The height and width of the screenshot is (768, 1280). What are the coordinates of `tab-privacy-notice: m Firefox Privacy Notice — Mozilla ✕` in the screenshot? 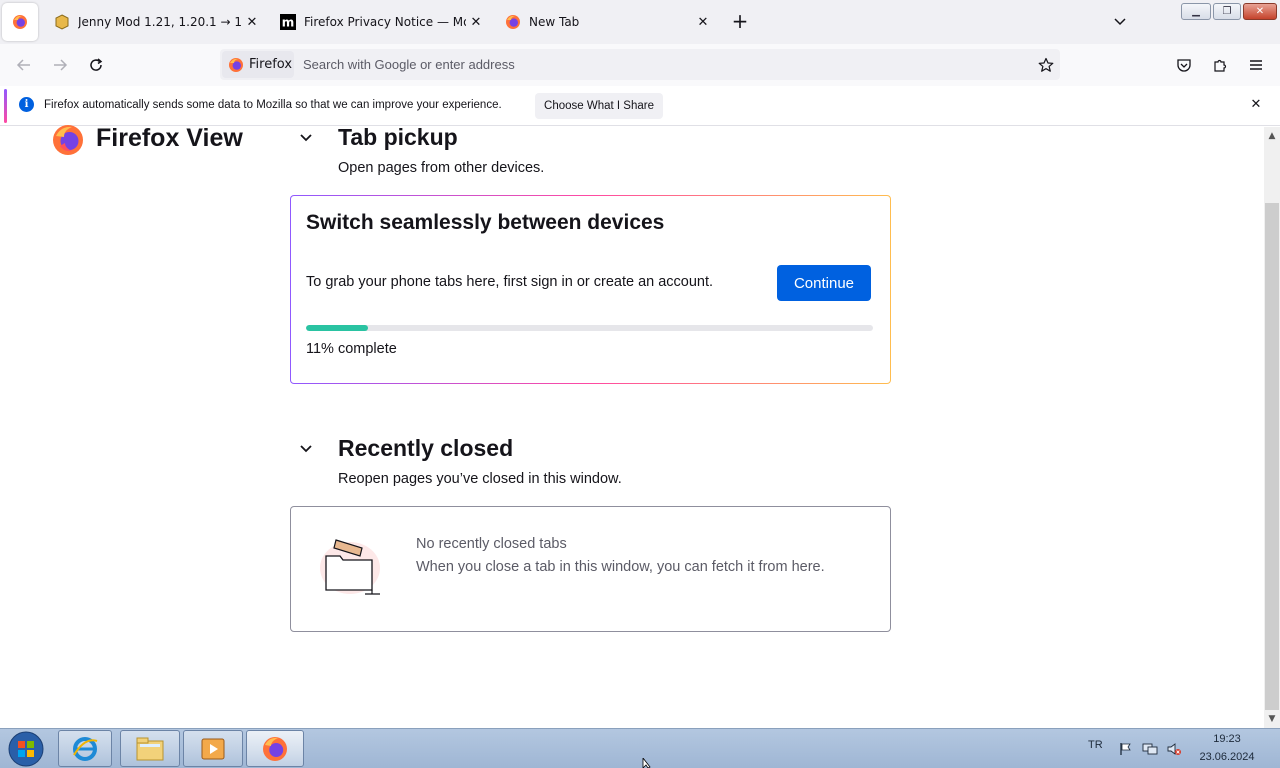 It's located at (383, 22).